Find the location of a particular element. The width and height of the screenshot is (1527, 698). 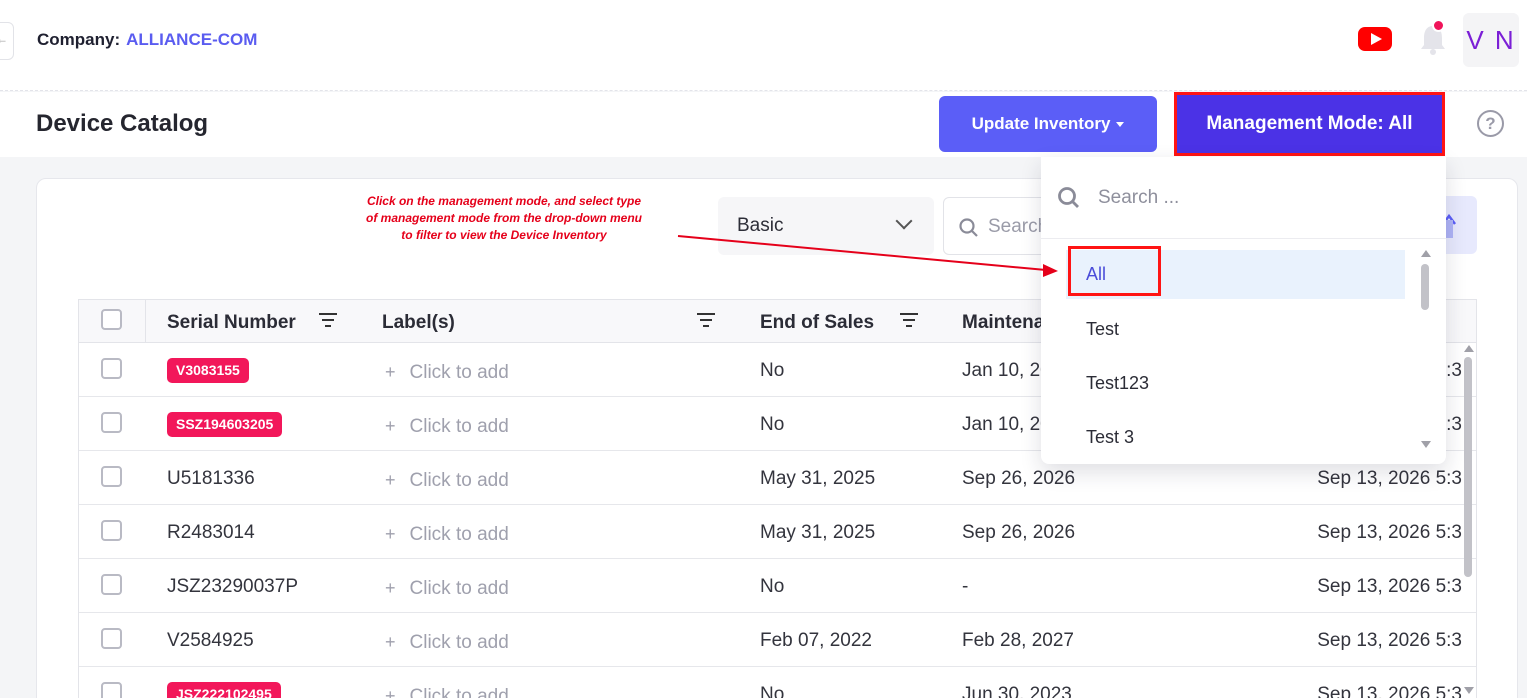

serial-number: V2584925 is located at coordinates (210, 641).